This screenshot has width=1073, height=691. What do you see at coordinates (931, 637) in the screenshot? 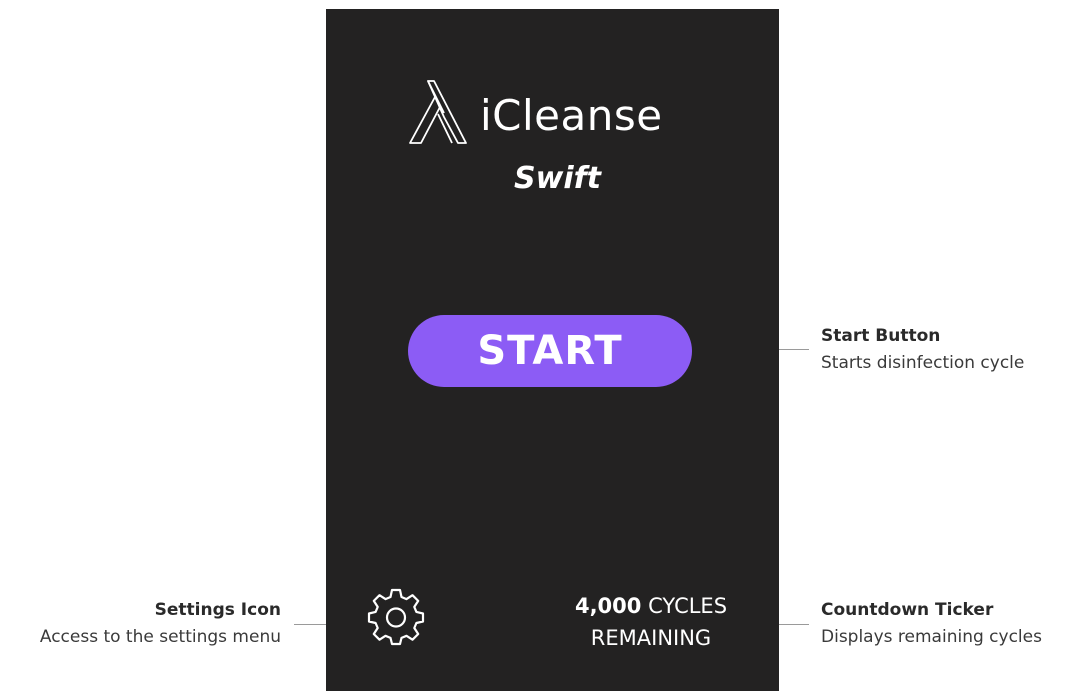
I see `countdown-callout-description: Displays remaining cycles` at bounding box center [931, 637].